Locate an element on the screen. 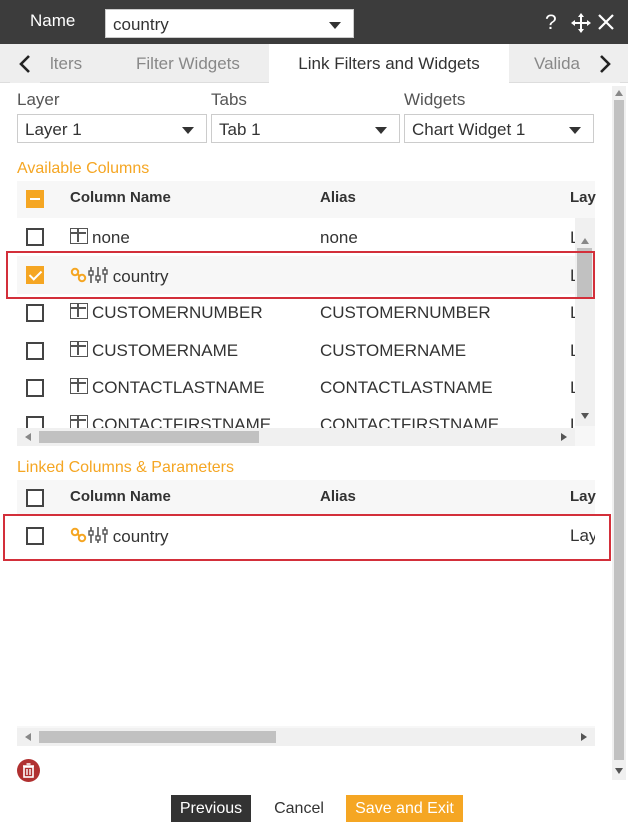  linked-column-name-header: Column Name is located at coordinates (120, 496).